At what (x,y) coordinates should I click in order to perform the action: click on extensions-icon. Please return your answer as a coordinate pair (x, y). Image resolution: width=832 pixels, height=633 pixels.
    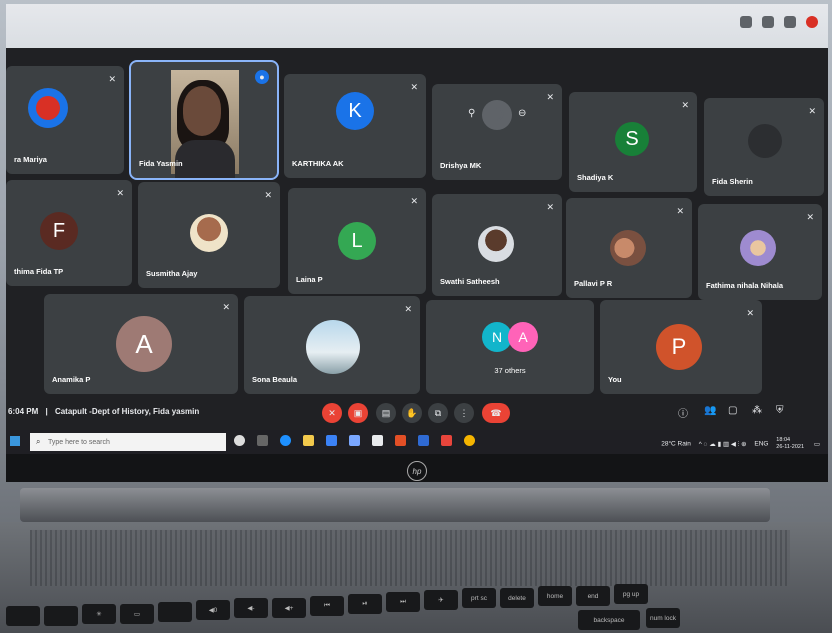
    Looking at the image, I should click on (790, 22).